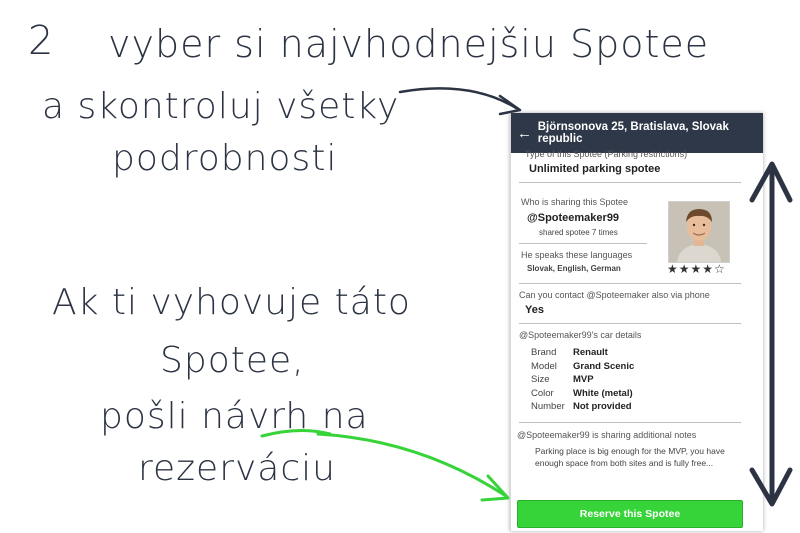 This screenshot has width=800, height=533. I want to click on instruction-line-2: a skontroluj všetky, so click(221, 106).